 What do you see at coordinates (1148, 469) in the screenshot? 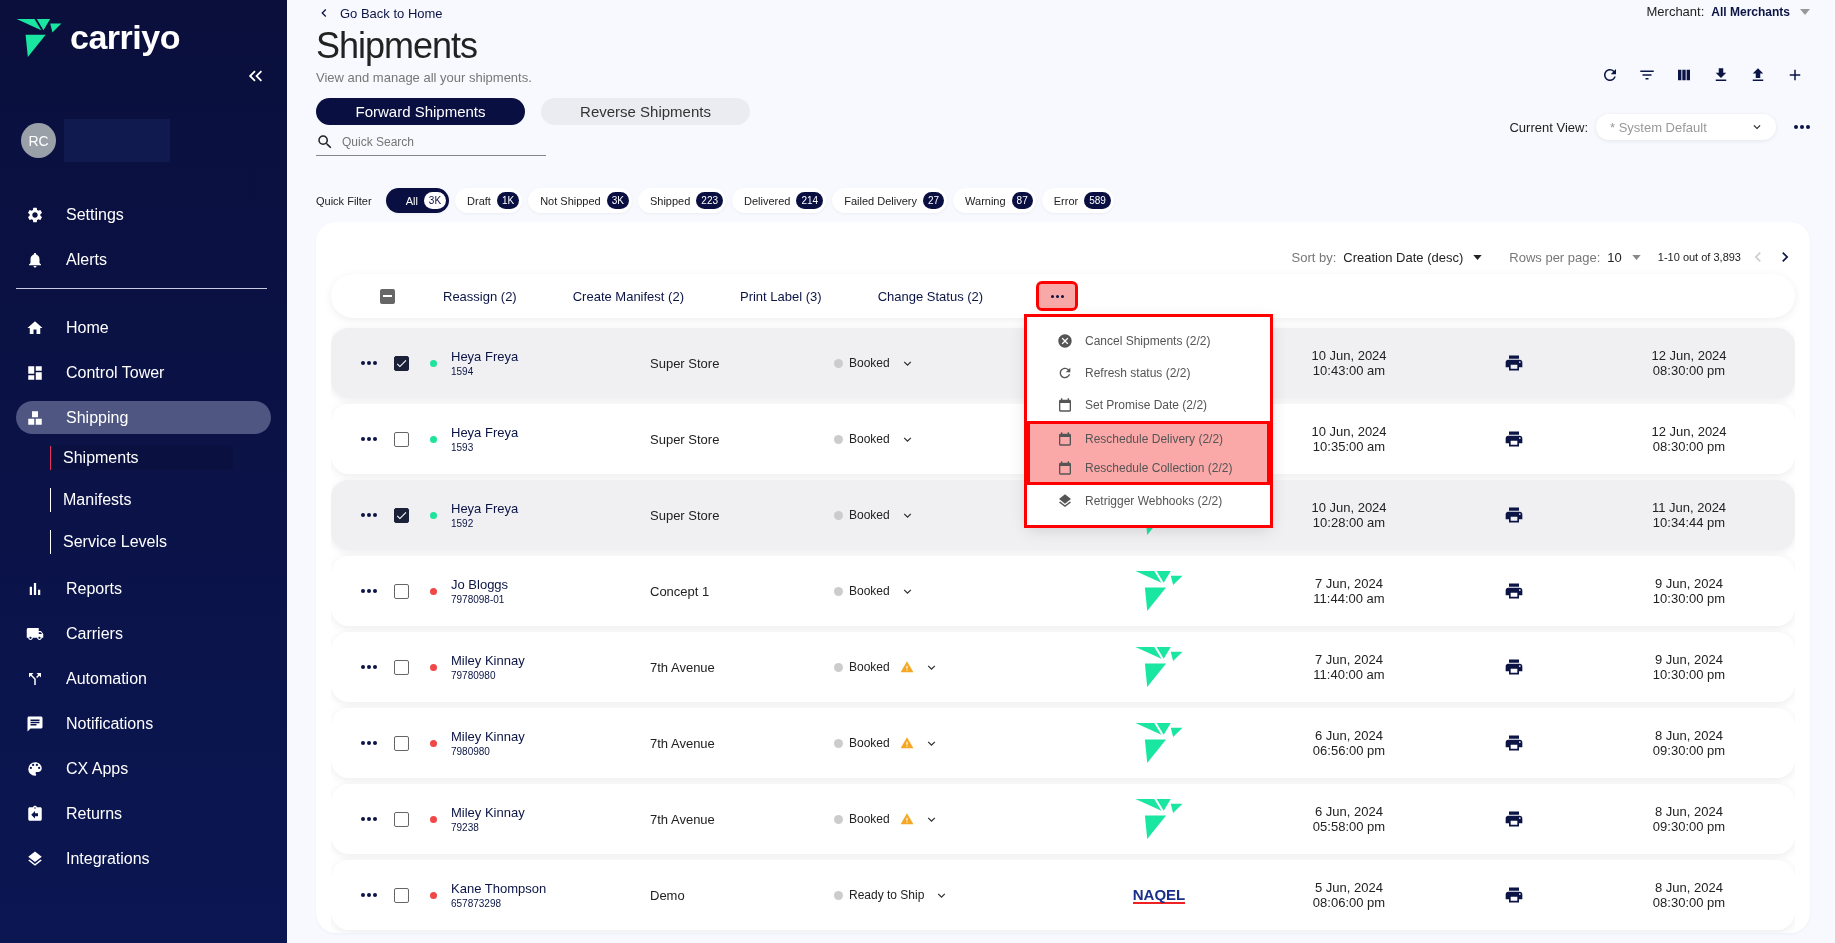
I see `menu-item: Reschedule Collection (2/2)` at bounding box center [1148, 469].